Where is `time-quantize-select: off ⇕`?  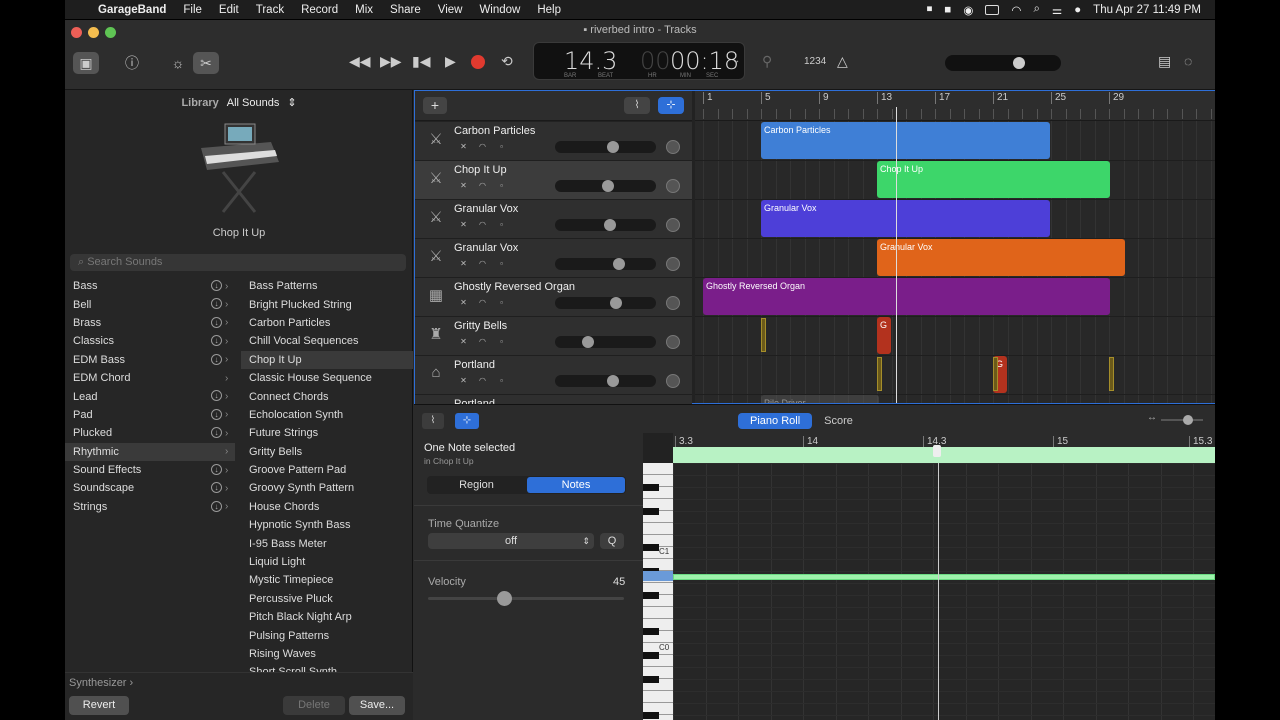
time-quantize-select: off ⇕ is located at coordinates (511, 541).